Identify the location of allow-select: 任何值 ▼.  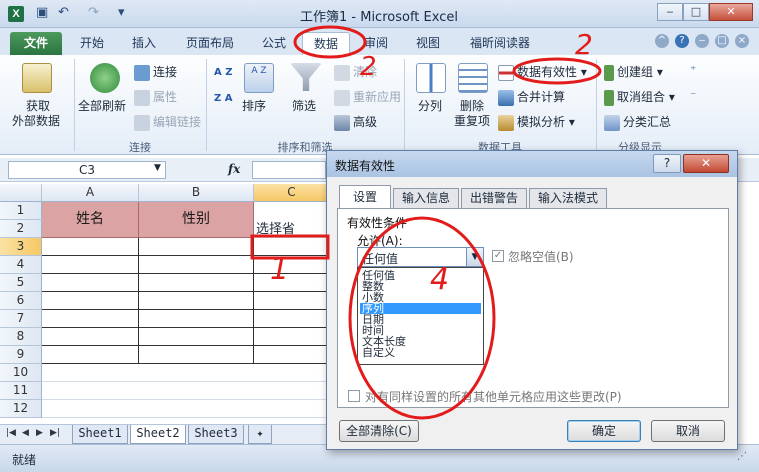
(420, 257).